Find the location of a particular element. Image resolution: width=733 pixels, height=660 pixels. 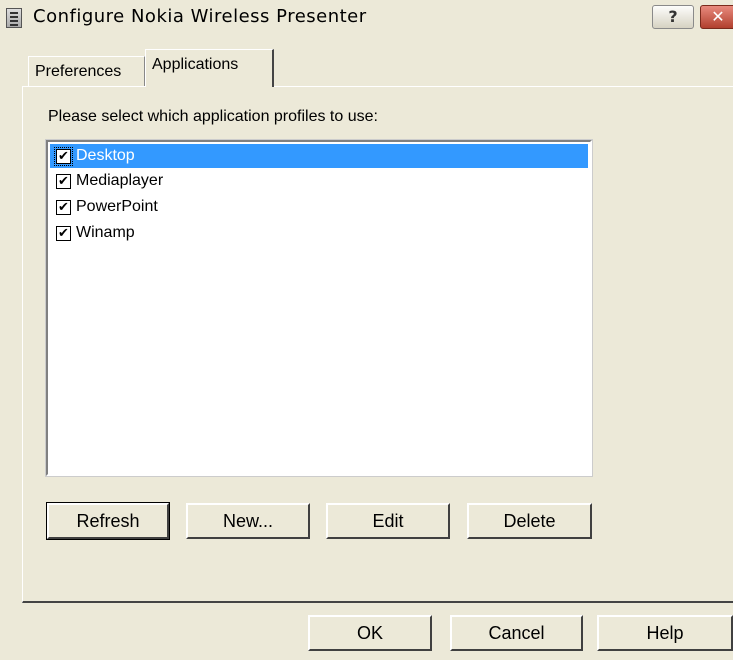

help-question-icon: ? is located at coordinates (673, 17).